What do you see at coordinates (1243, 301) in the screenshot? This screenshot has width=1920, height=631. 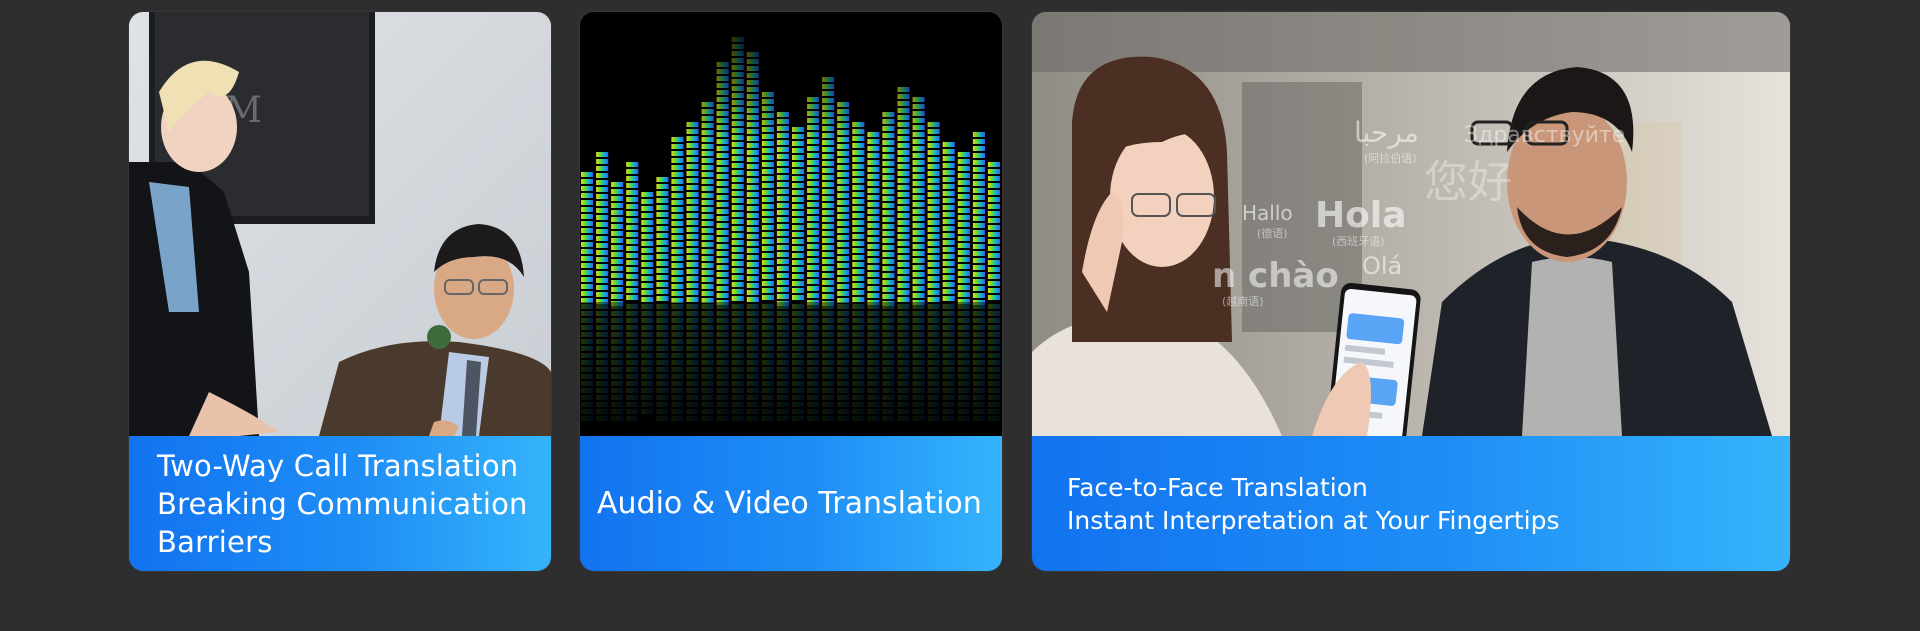 I see `greeting-vietnamese-sub: (越南语)` at bounding box center [1243, 301].